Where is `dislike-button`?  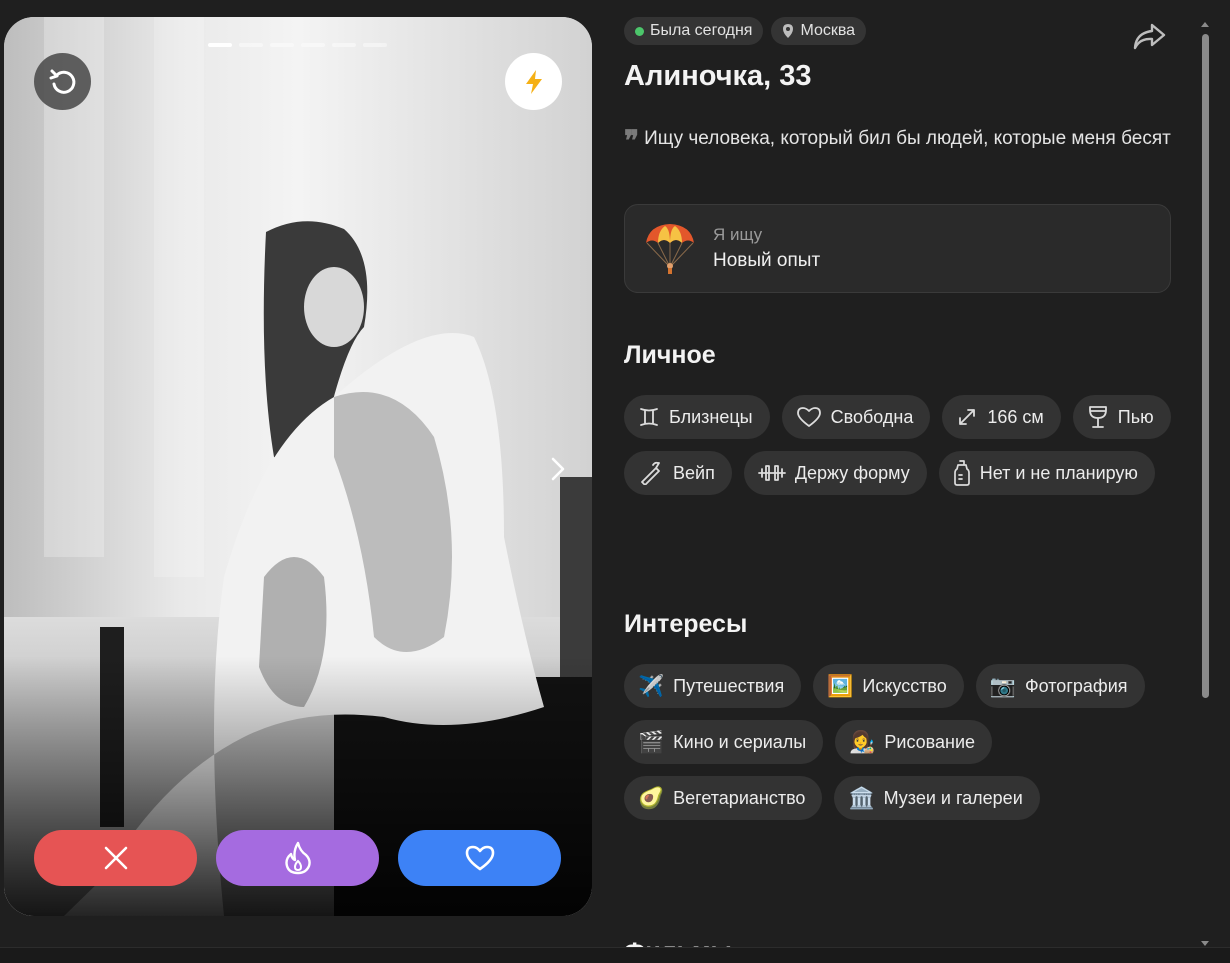
dislike-button is located at coordinates (115, 858).